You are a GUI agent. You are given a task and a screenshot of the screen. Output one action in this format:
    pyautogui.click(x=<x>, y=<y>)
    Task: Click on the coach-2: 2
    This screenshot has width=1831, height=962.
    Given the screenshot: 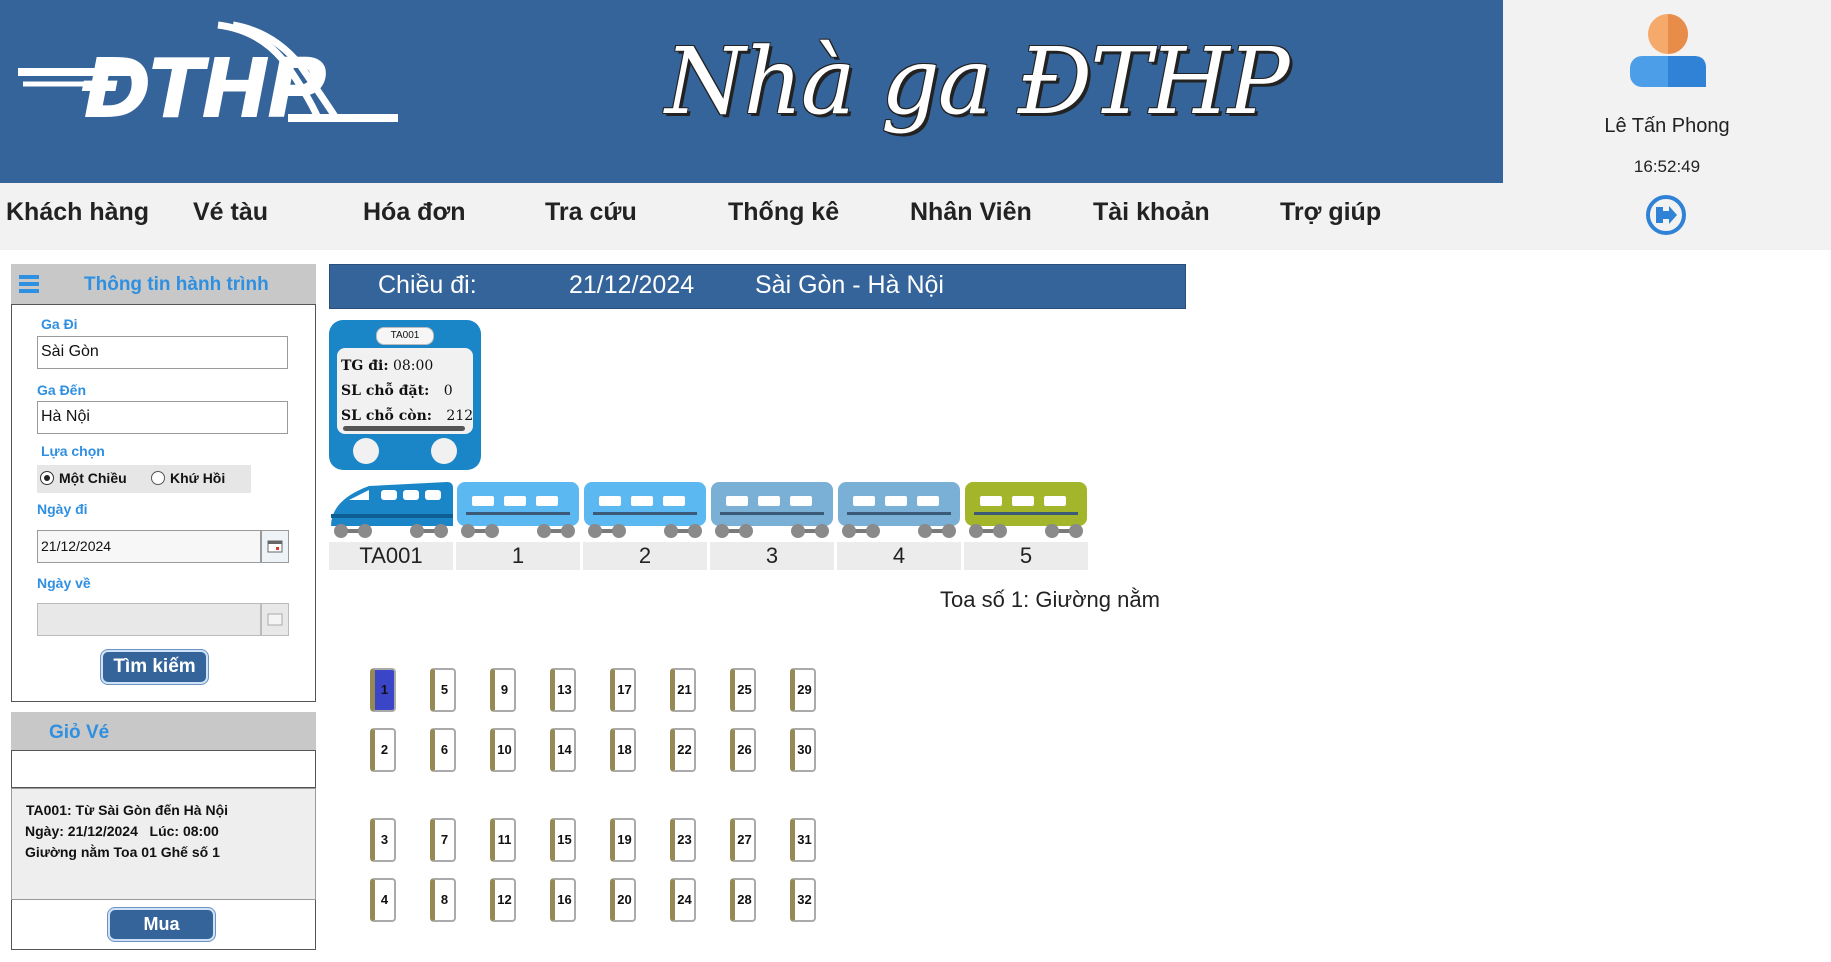 What is the action you would take?
    pyautogui.click(x=645, y=525)
    